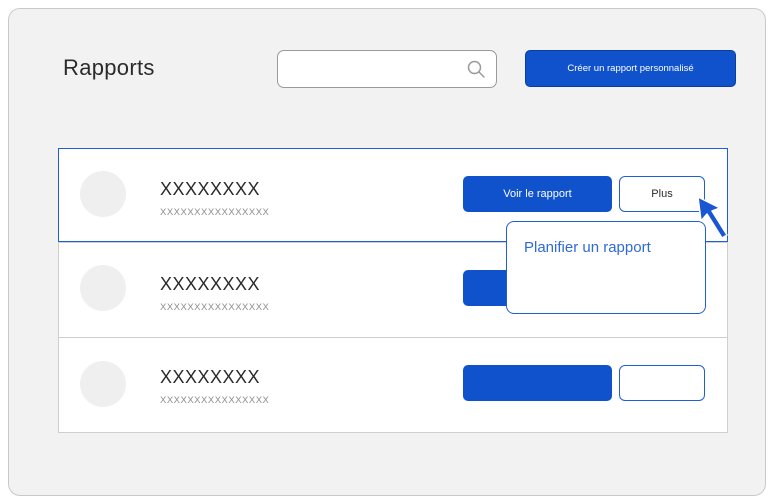 This screenshot has width=775, height=504. I want to click on pointer-arrow-icon, so click(712, 217).